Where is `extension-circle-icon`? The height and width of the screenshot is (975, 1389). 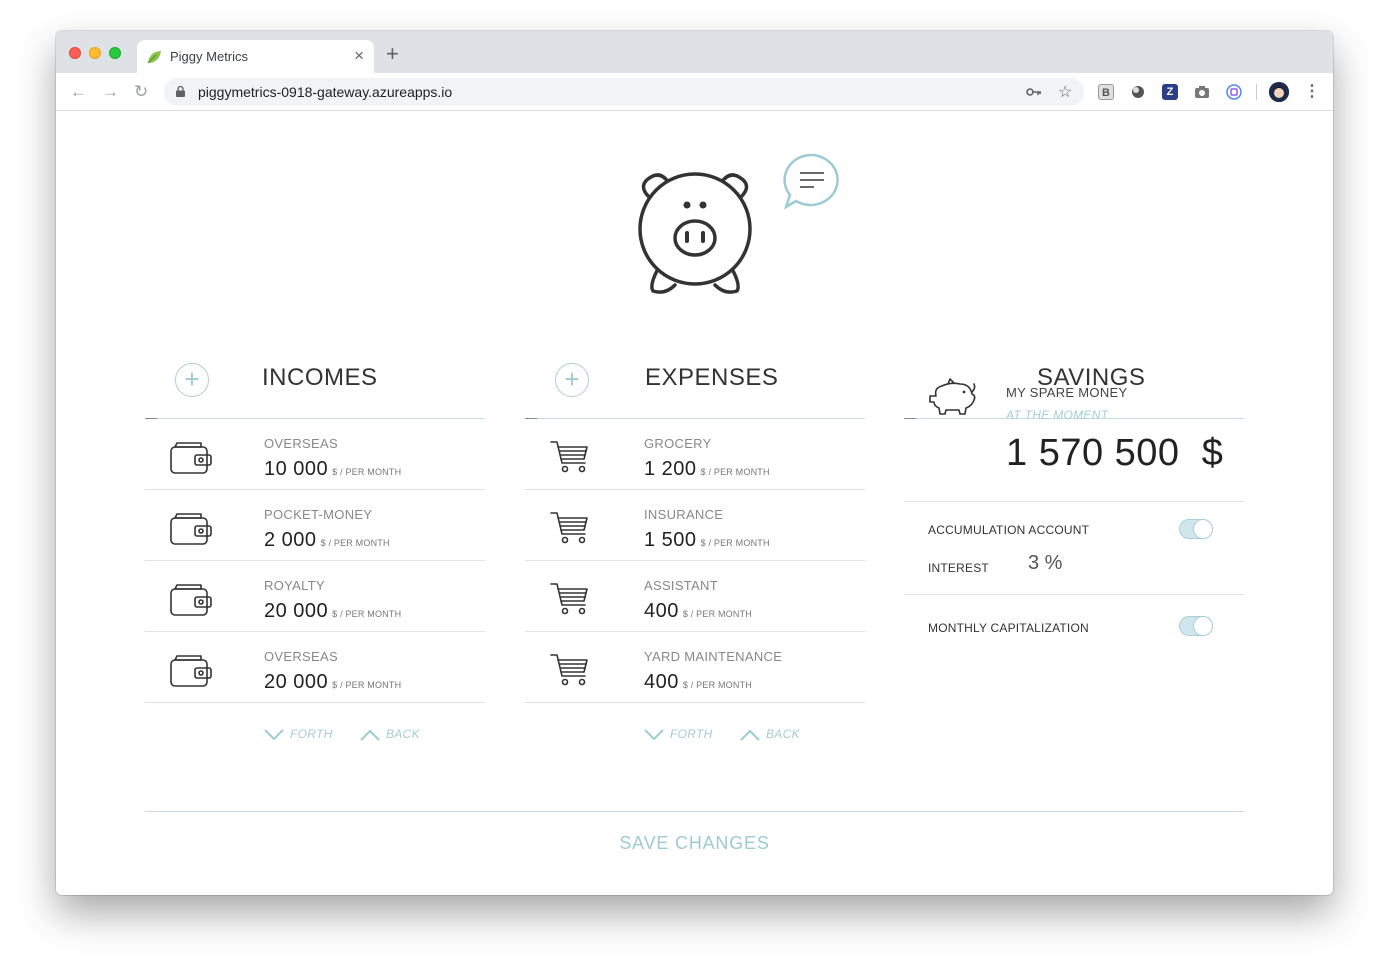
extension-circle-icon is located at coordinates (1138, 92).